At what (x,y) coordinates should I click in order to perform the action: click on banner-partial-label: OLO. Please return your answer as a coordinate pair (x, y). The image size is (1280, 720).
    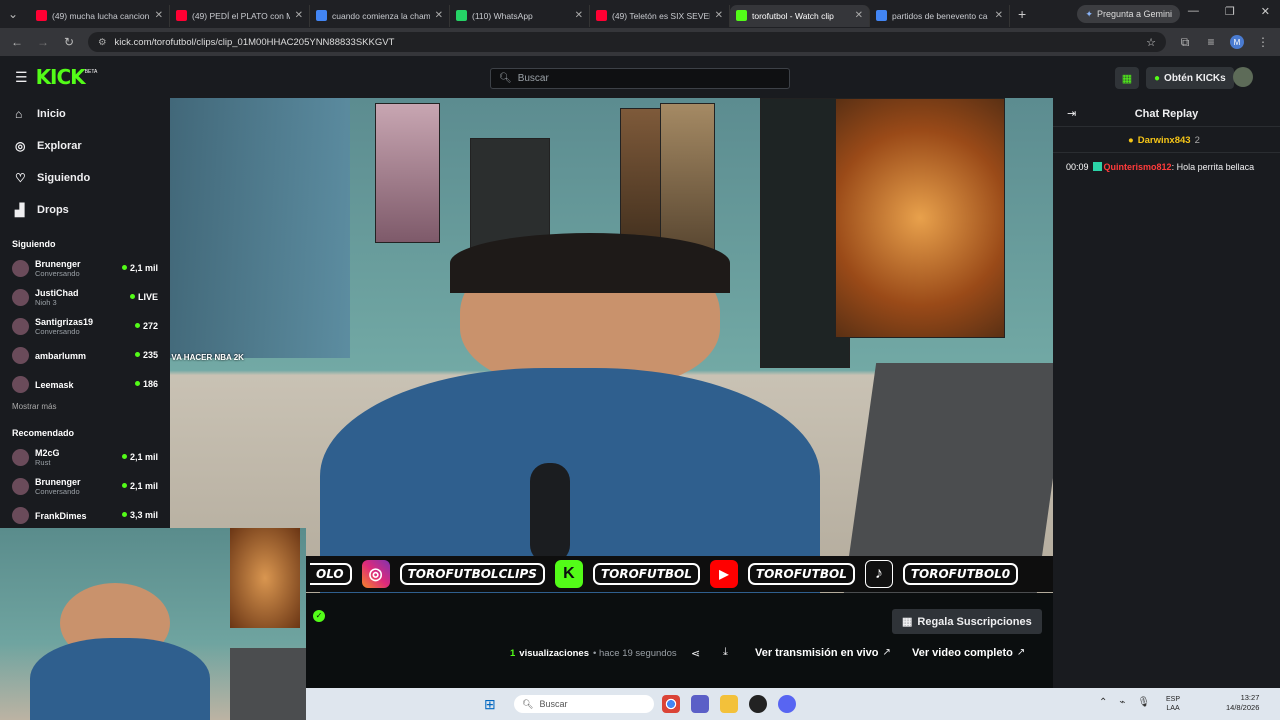
    Looking at the image, I should click on (331, 574).